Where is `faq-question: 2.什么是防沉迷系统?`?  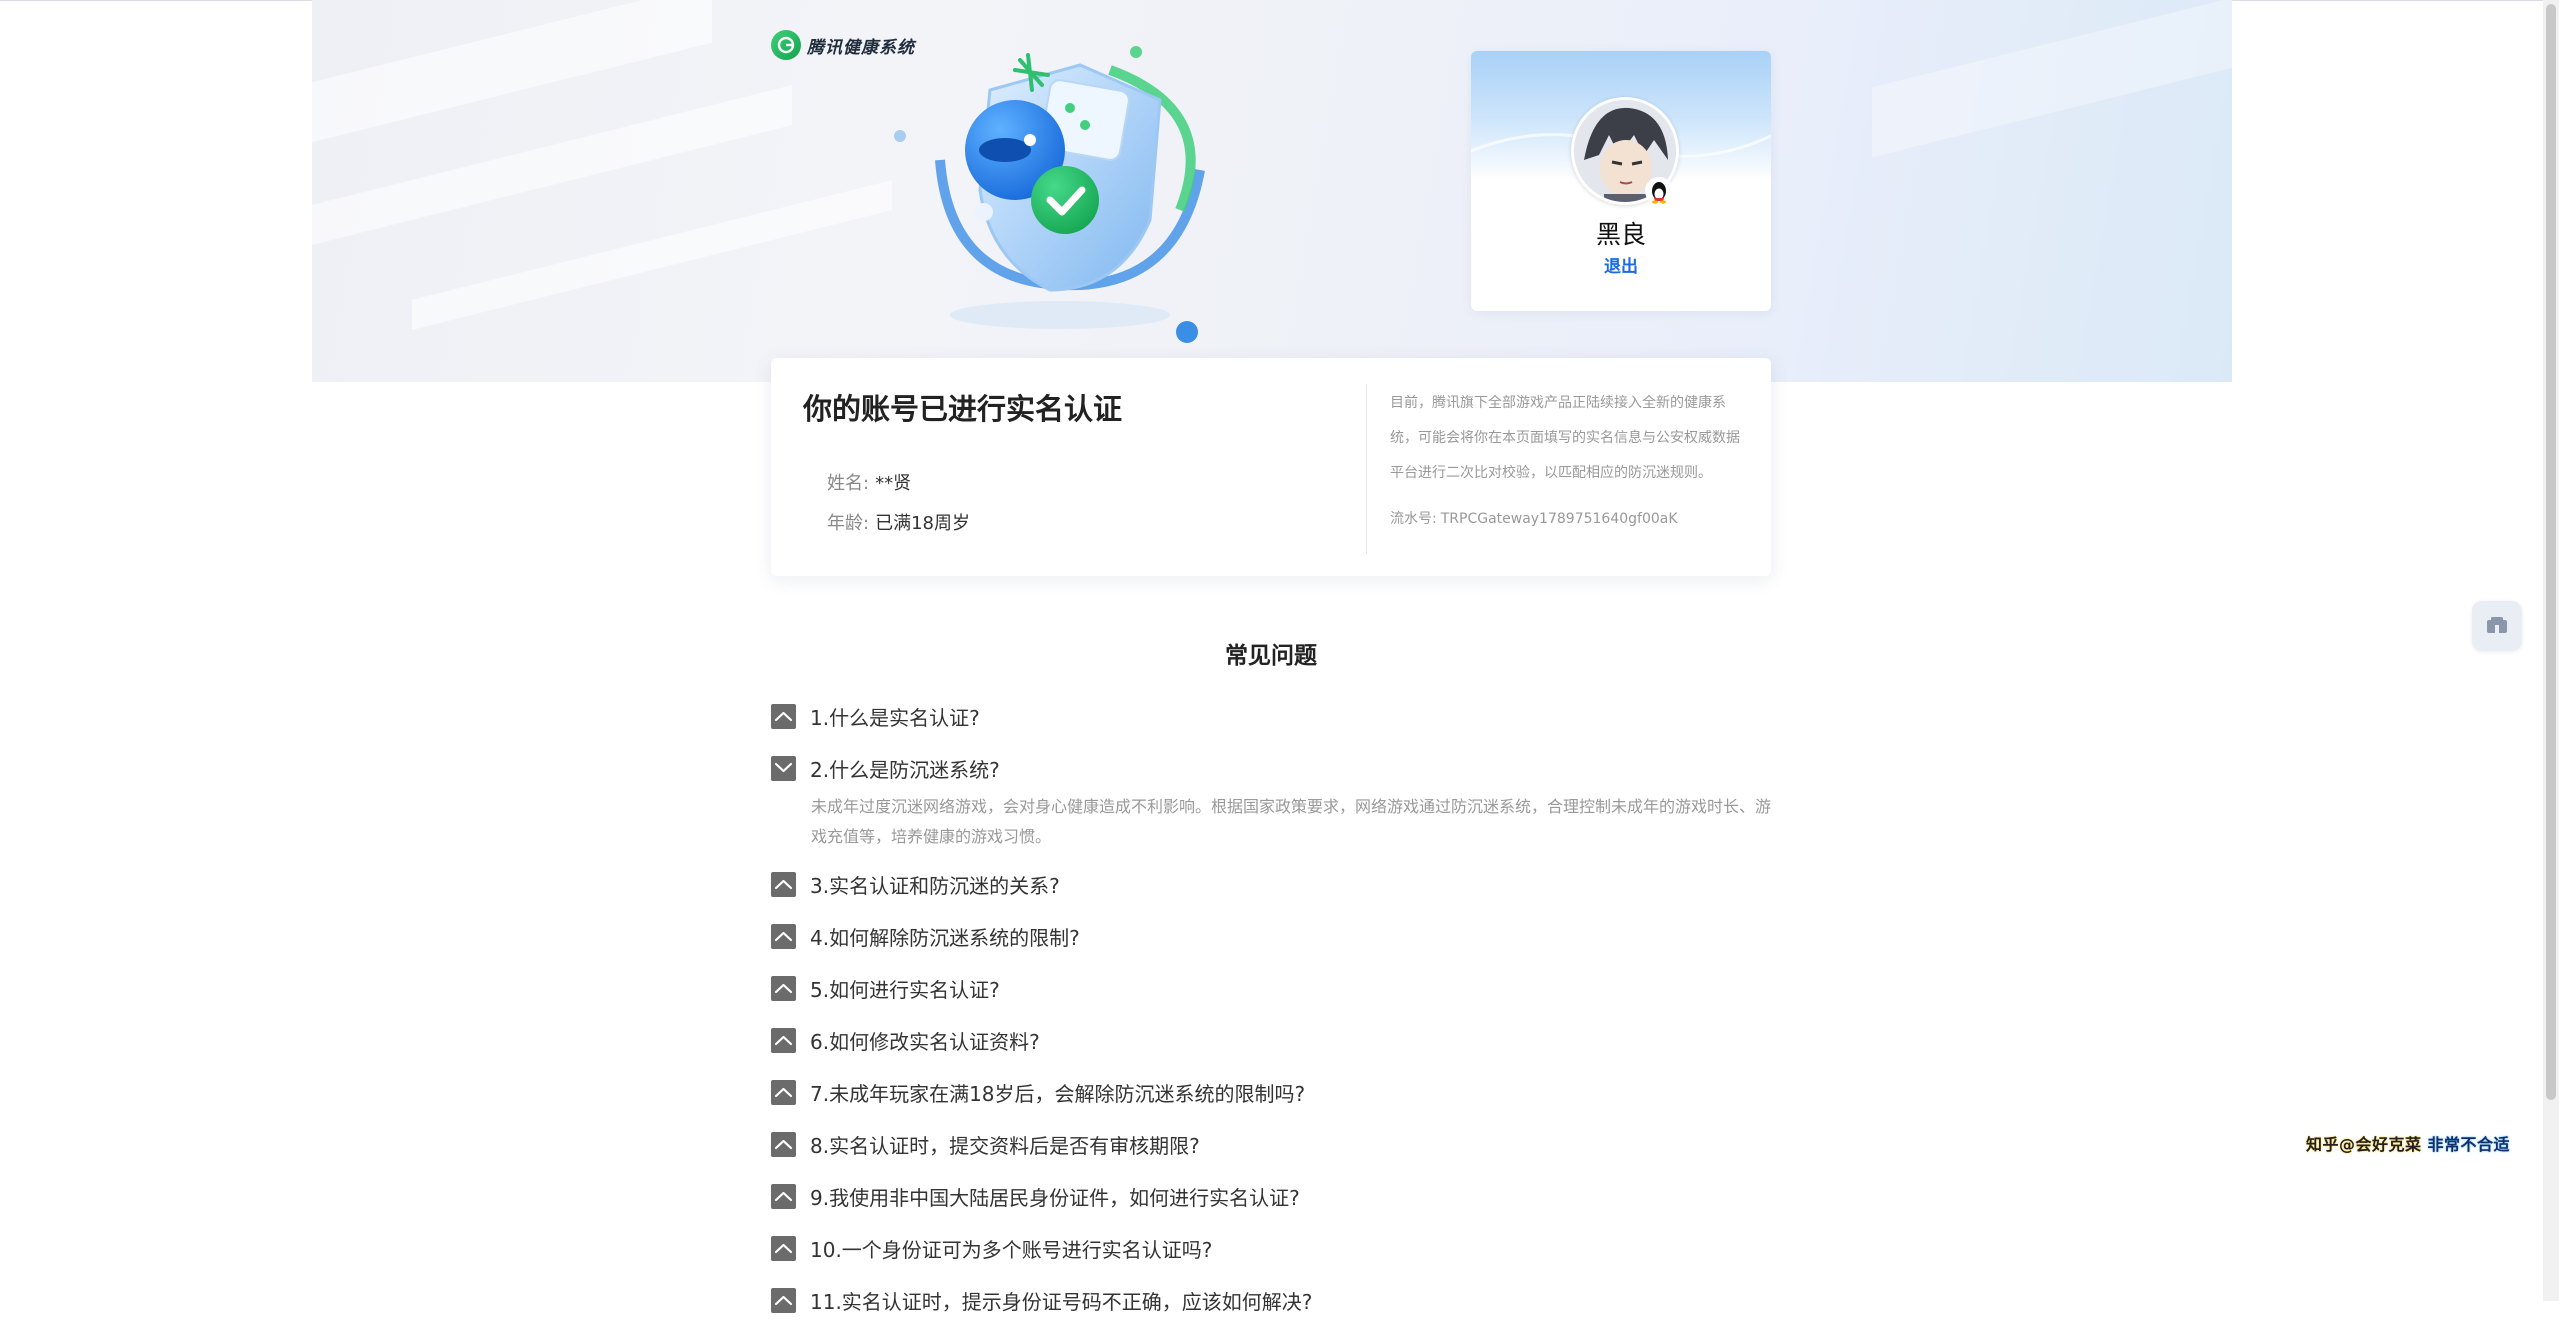 faq-question: 2.什么是防沉迷系统? is located at coordinates (1271, 768).